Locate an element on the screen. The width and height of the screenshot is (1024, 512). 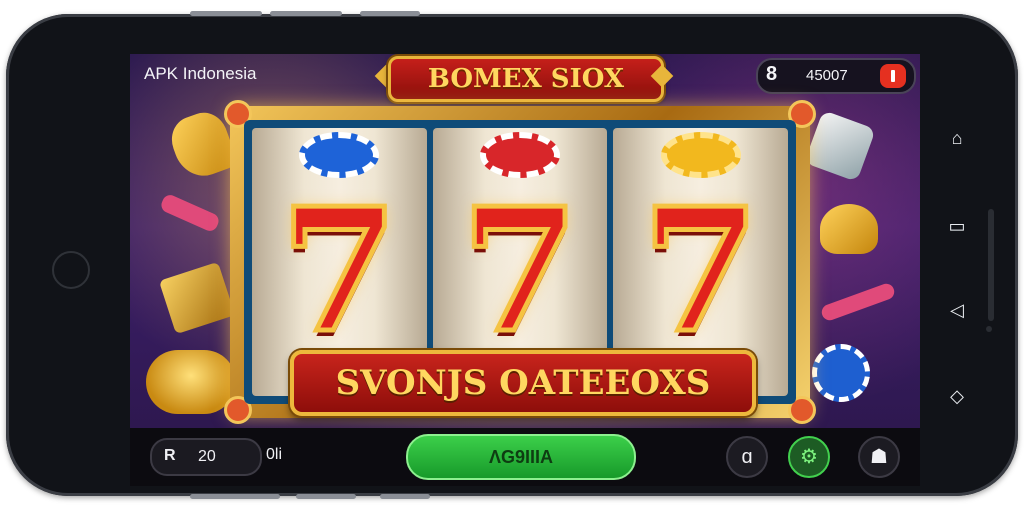
home-icon: ⌂ is located at coordinates (957, 138).